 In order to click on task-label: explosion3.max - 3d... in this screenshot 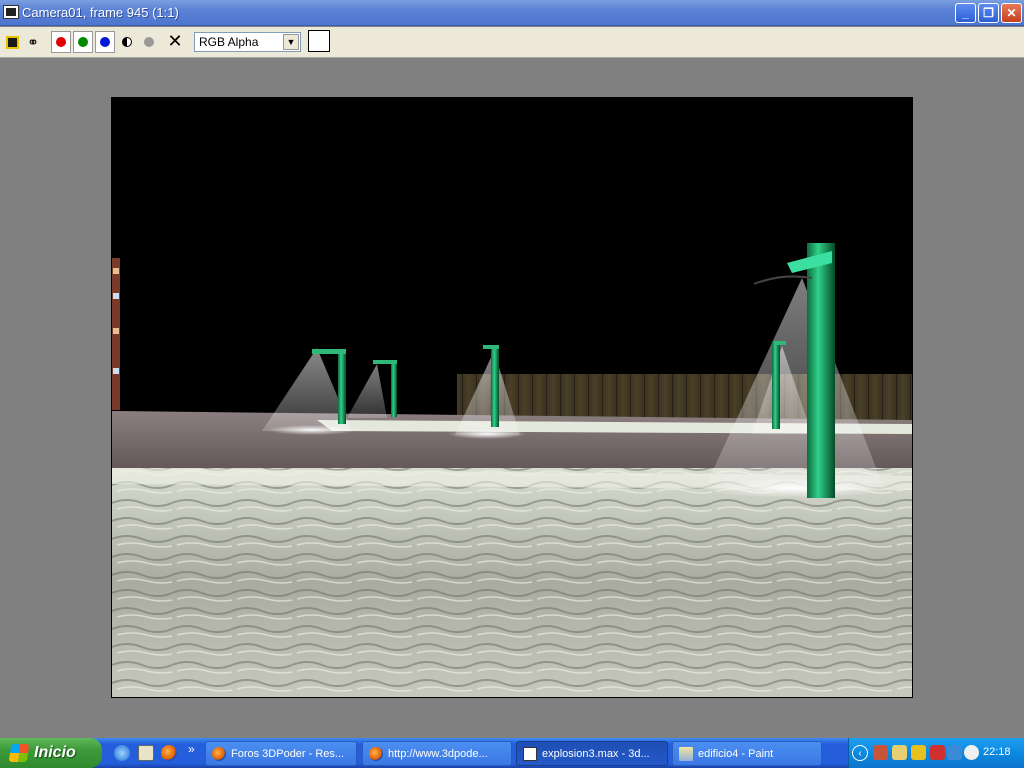, I will do `click(596, 753)`.